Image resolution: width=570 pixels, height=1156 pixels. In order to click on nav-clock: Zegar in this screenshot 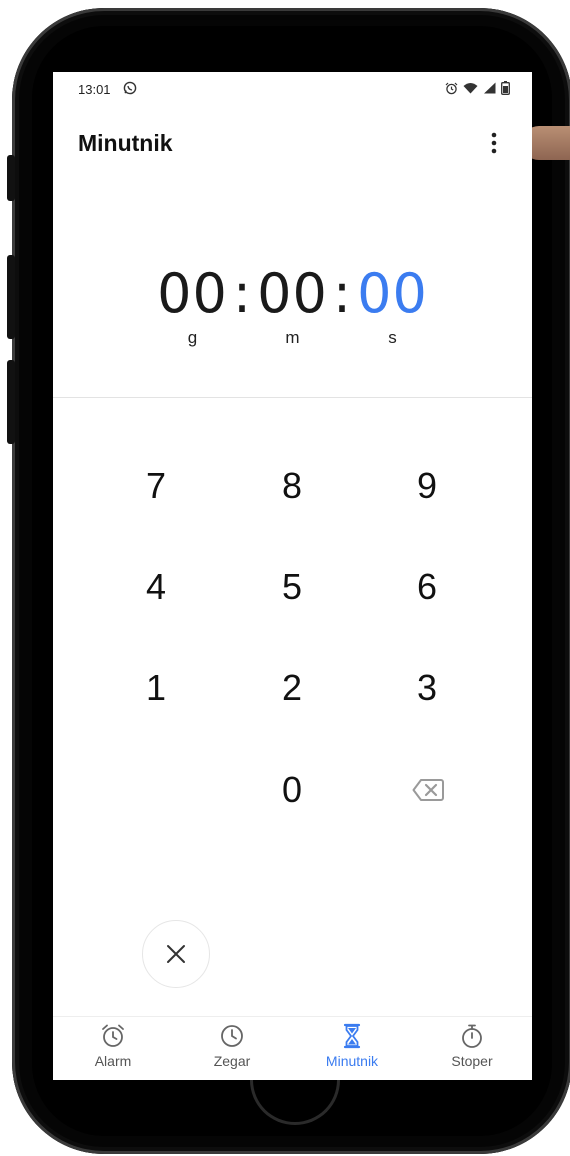, I will do `click(232, 1046)`.